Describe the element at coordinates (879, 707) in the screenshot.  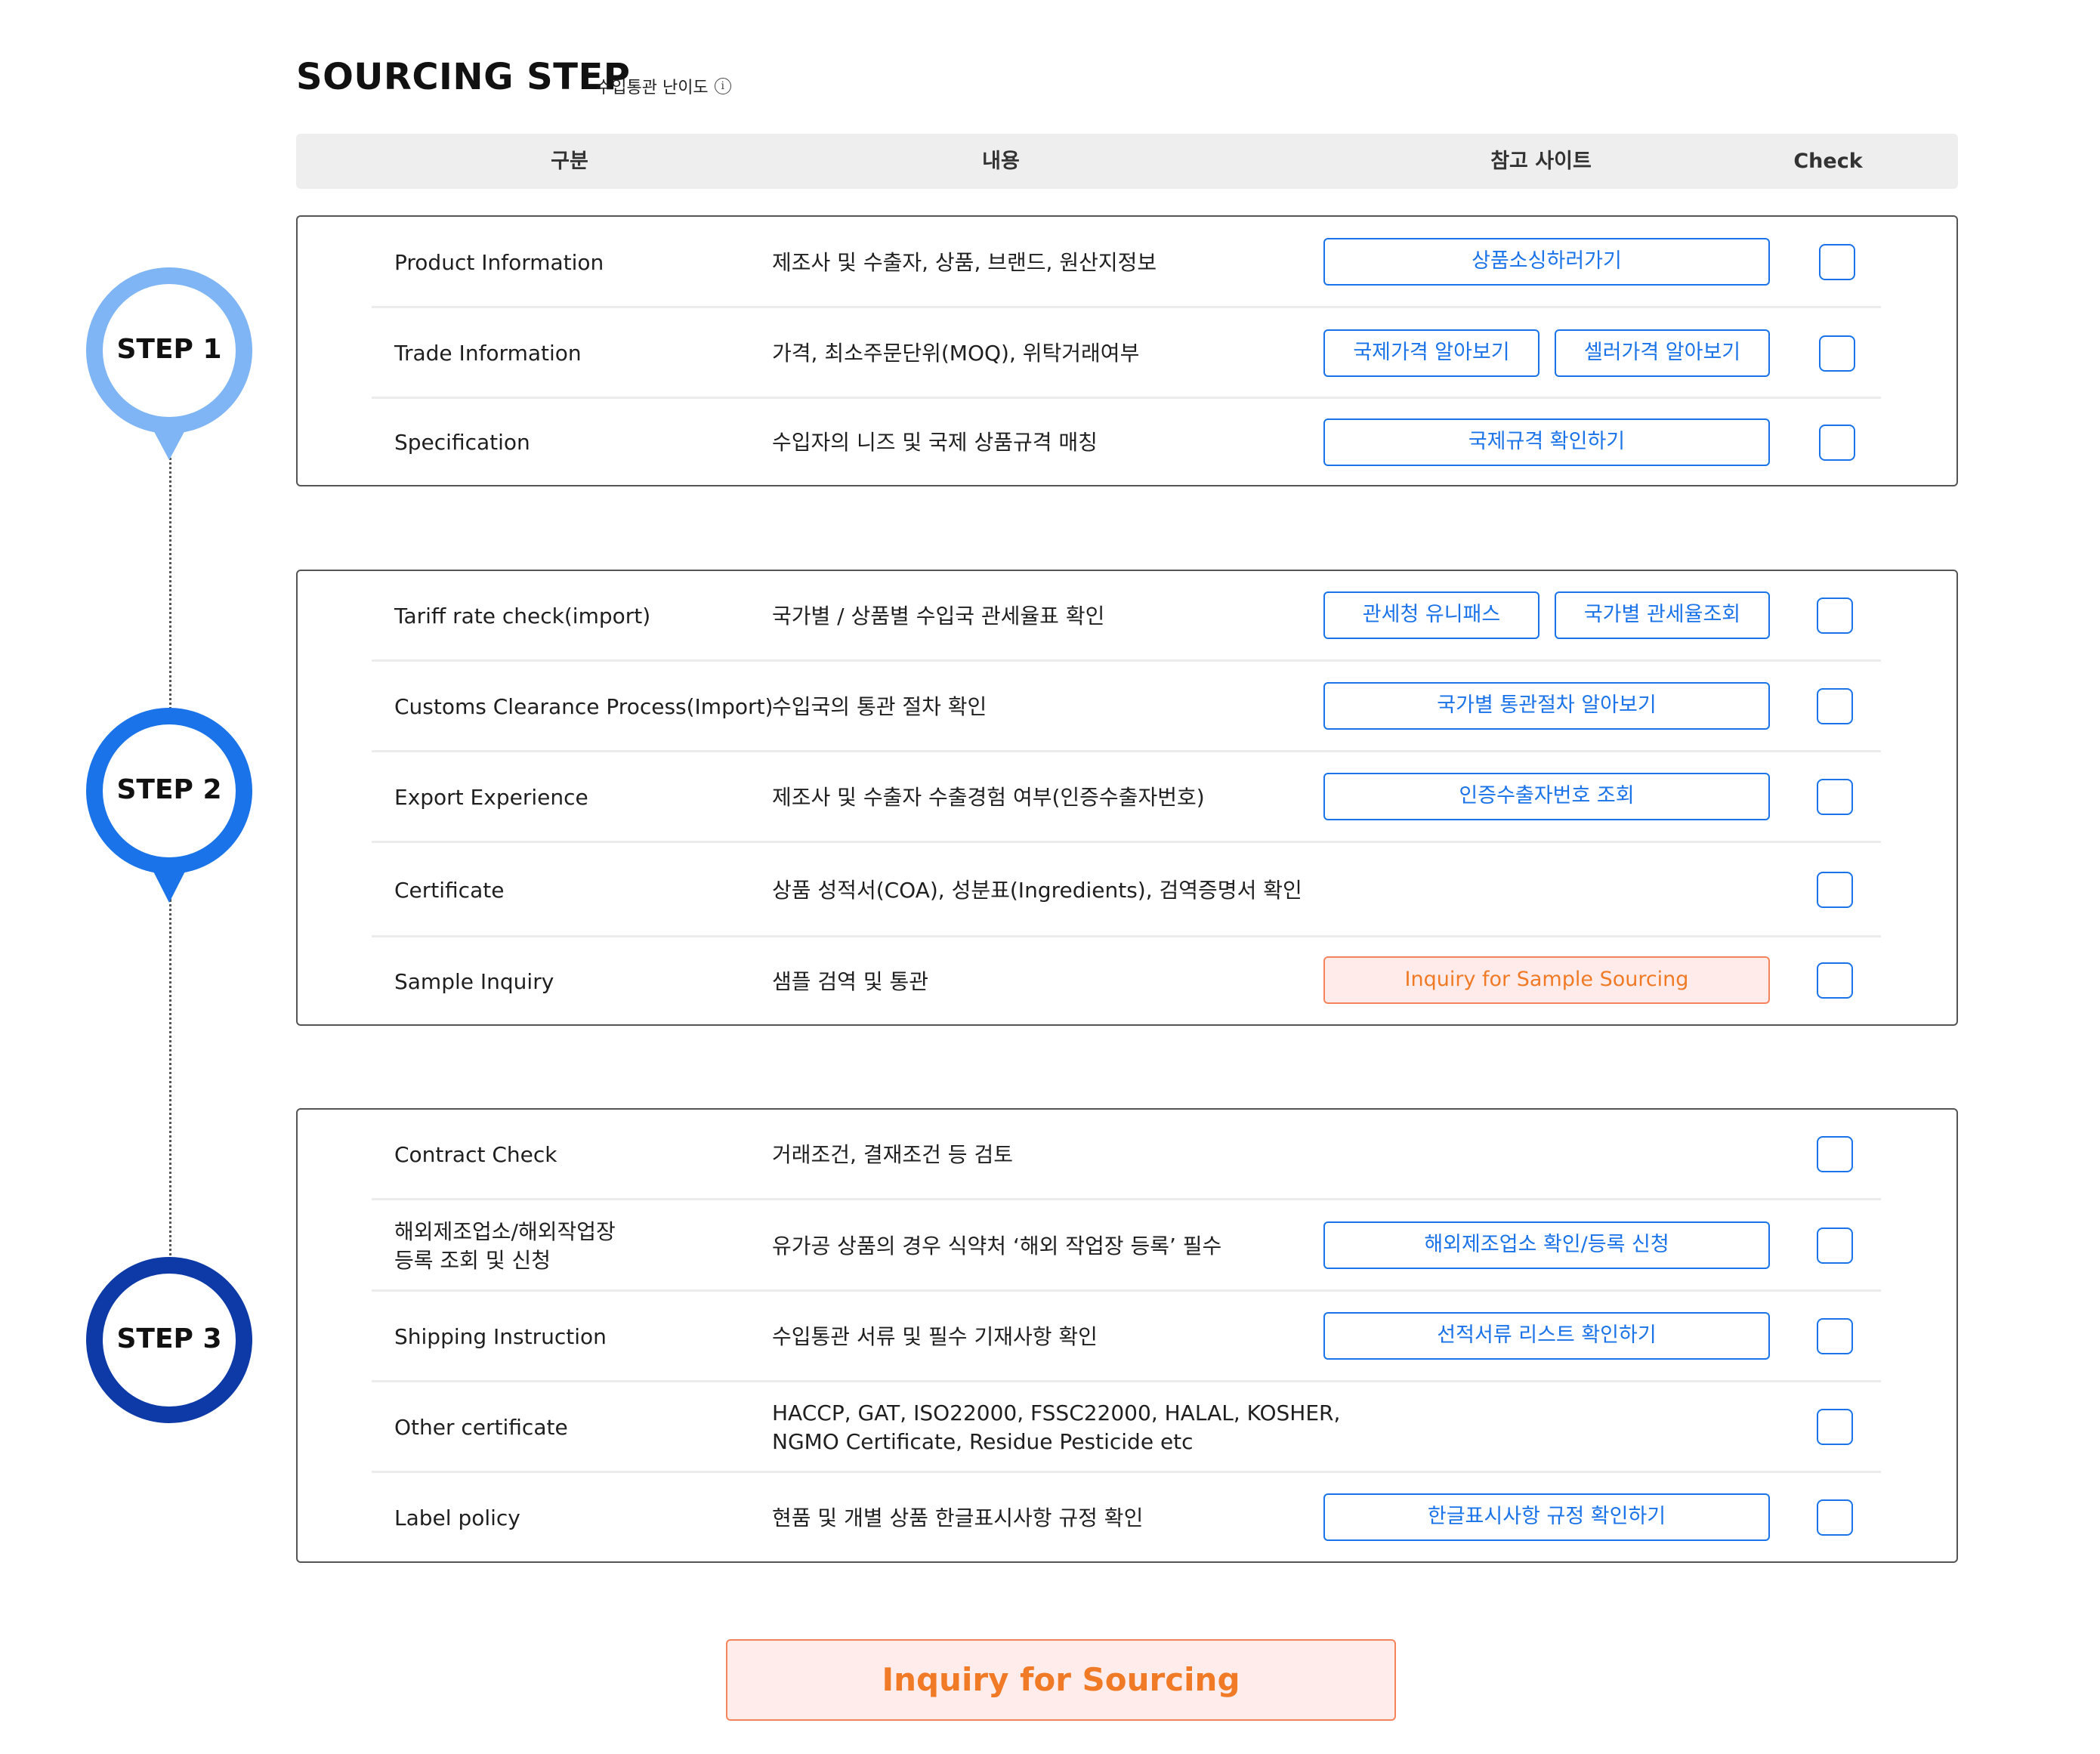
I see `row-content: 수입국의 통관 절차 확인` at that location.